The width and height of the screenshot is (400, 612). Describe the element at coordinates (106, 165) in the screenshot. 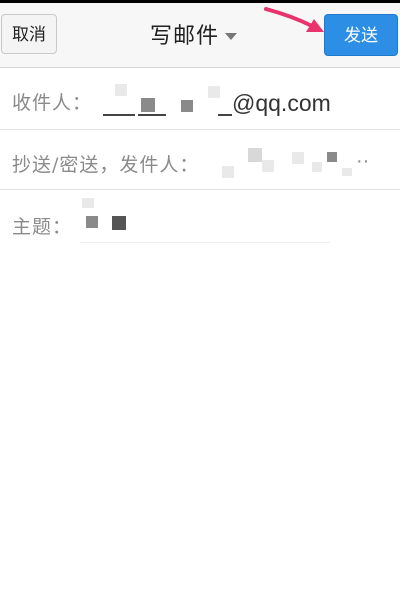

I see `cc-bcc-from-label: 抄送/密送，发件人：` at that location.